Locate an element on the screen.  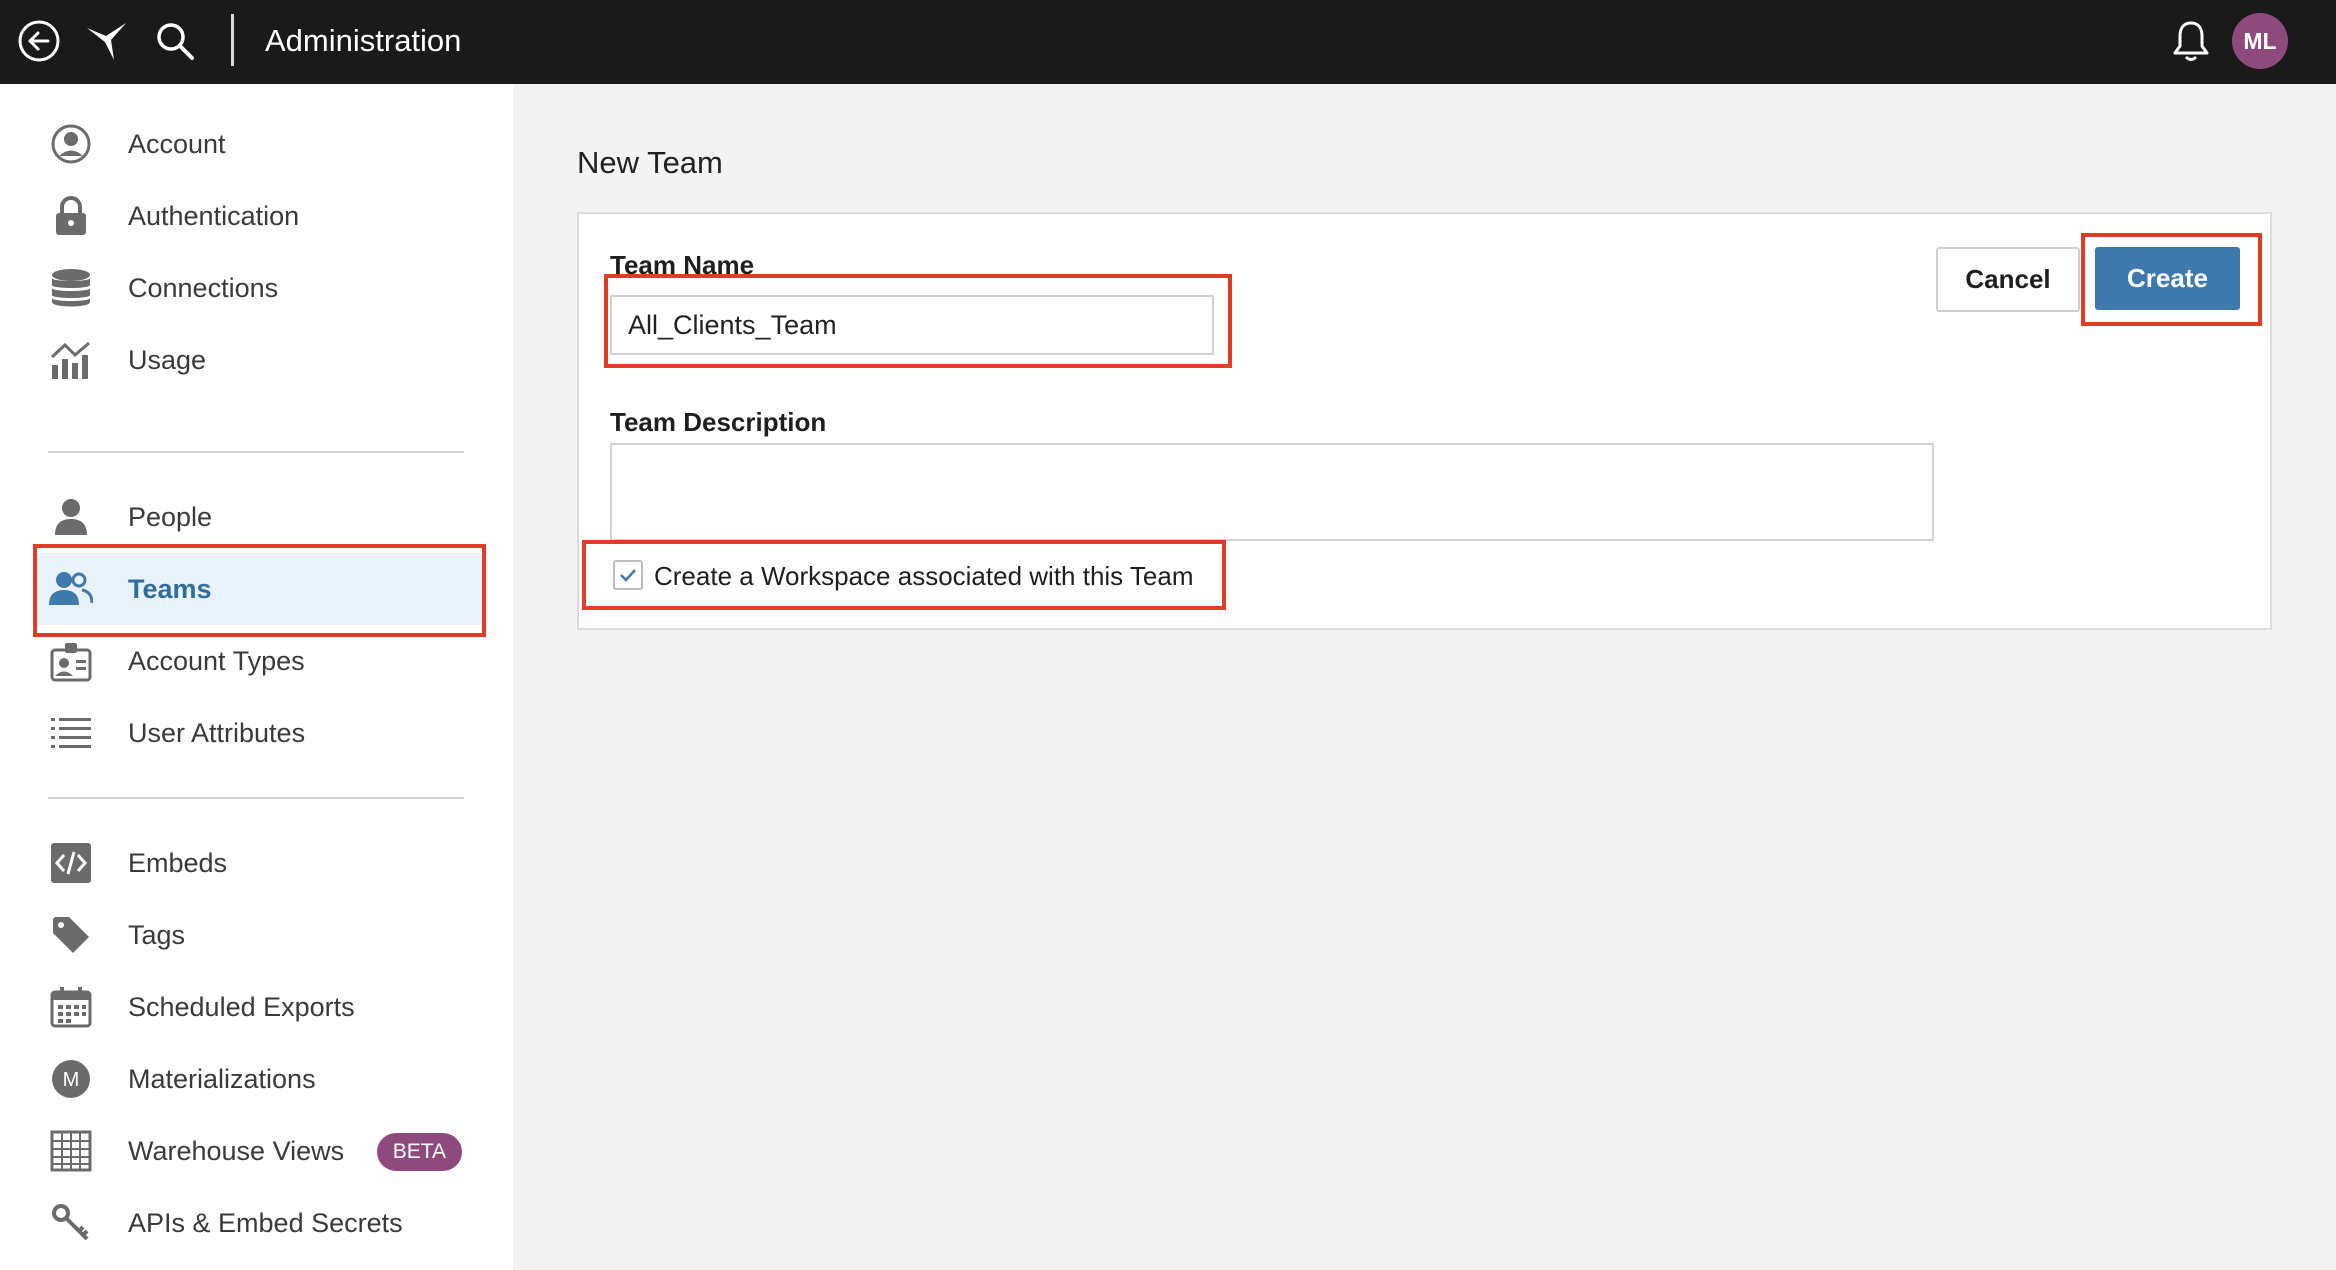
person-icon is located at coordinates (71, 517).